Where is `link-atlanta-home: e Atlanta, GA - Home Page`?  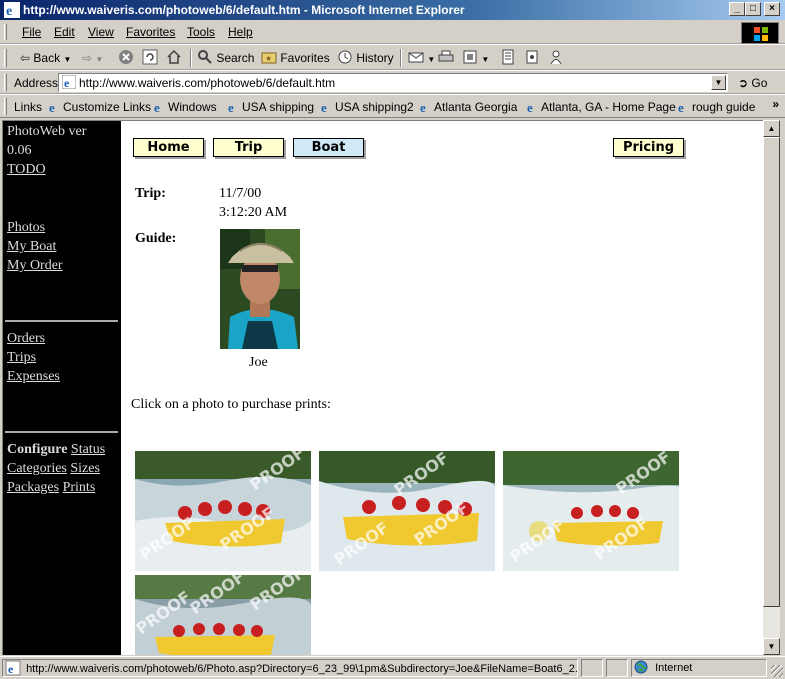
link-atlanta-home: e Atlanta, GA - Home Page is located at coordinates (601, 107).